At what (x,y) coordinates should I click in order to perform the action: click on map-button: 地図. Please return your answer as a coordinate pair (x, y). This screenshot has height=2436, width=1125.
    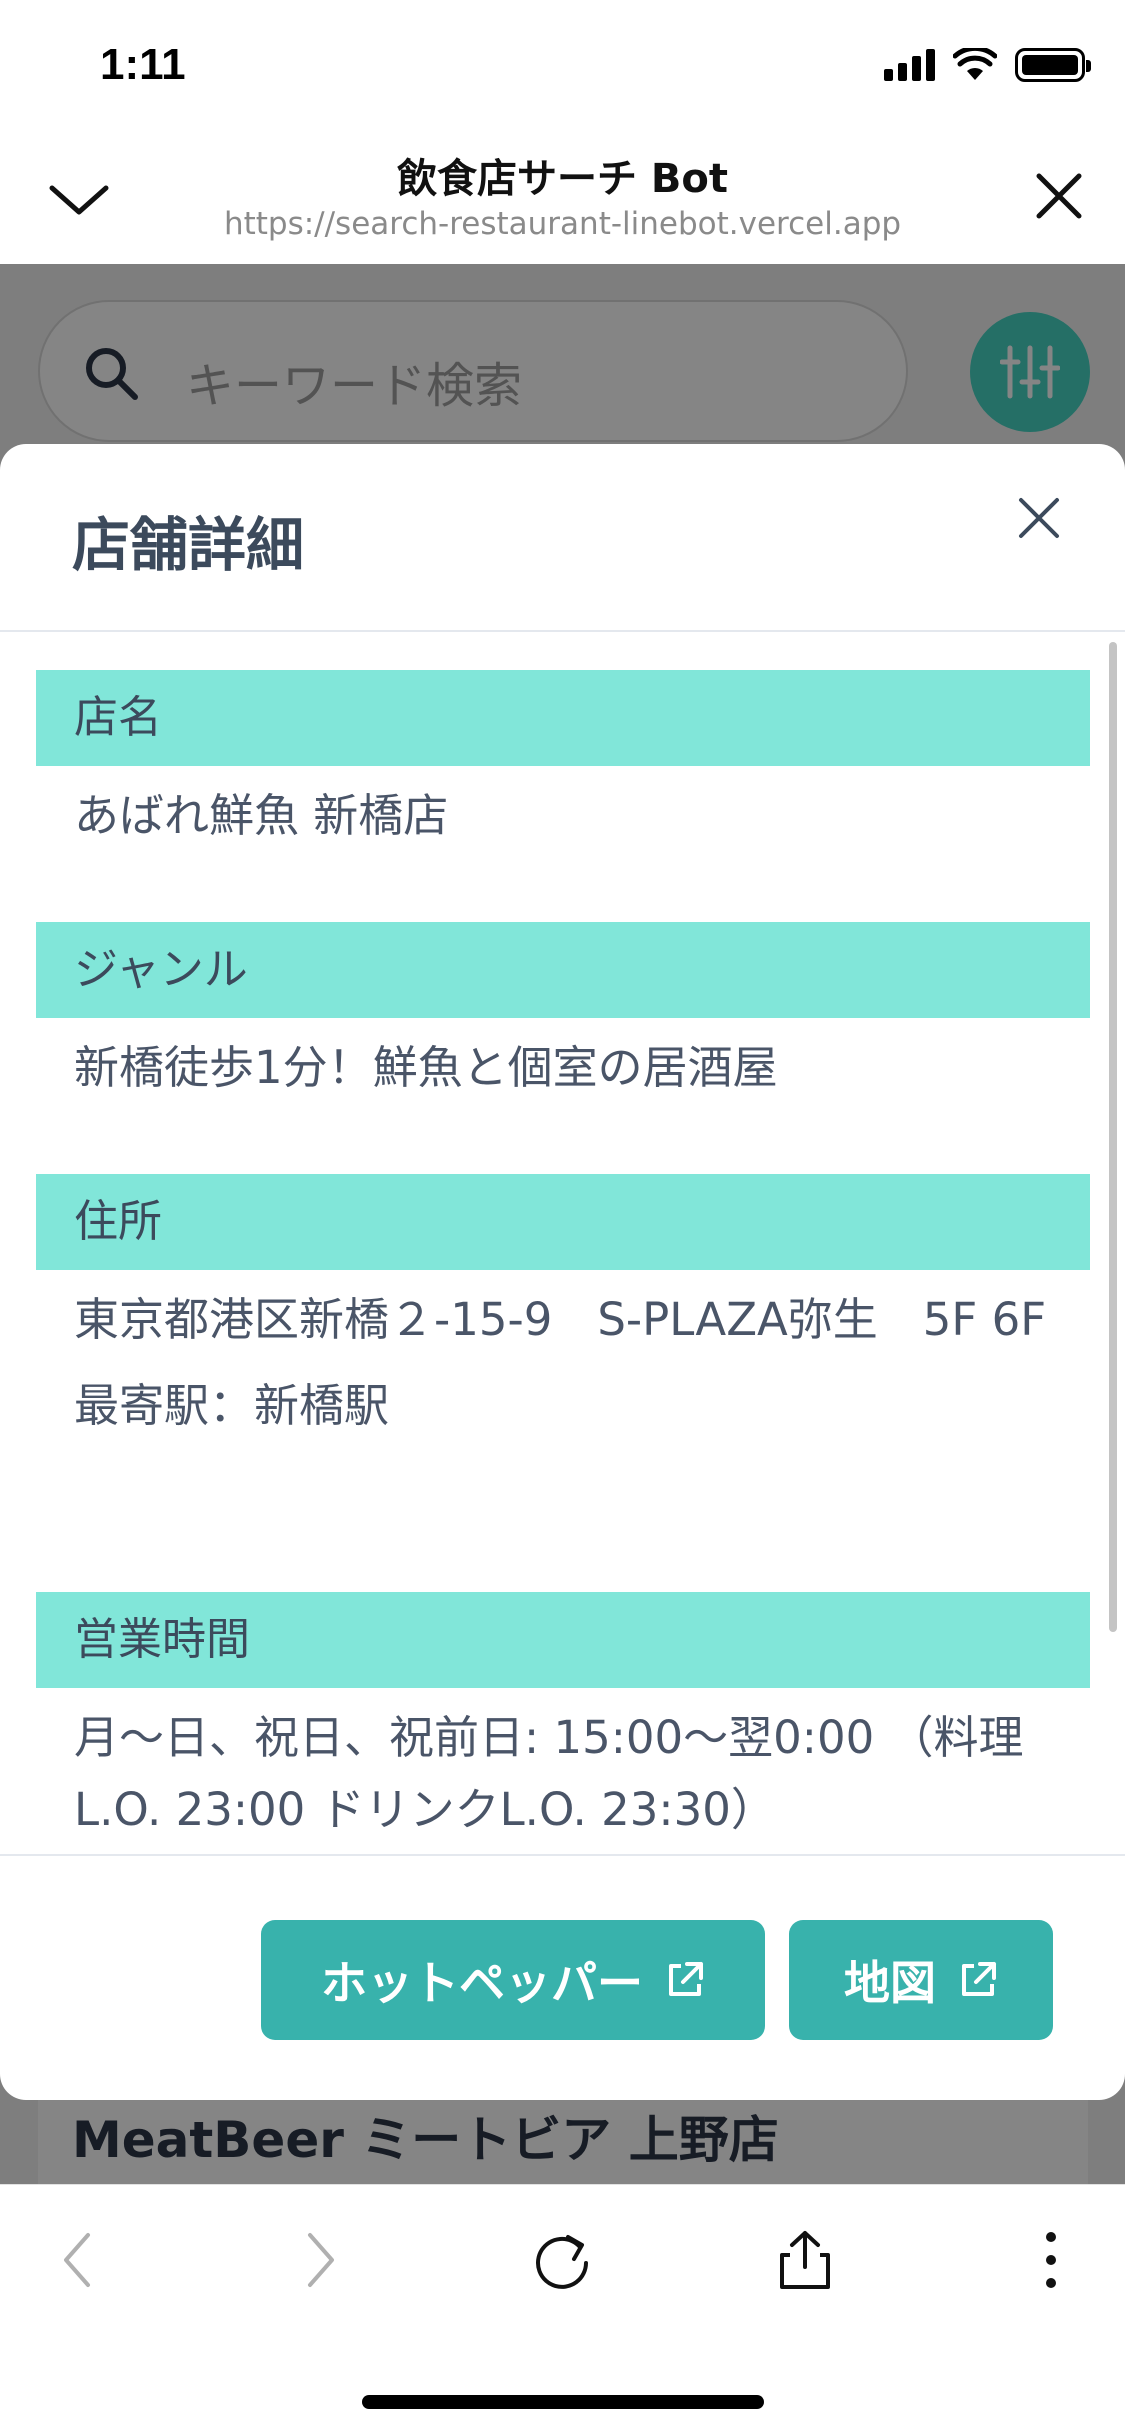
    Looking at the image, I should click on (921, 1980).